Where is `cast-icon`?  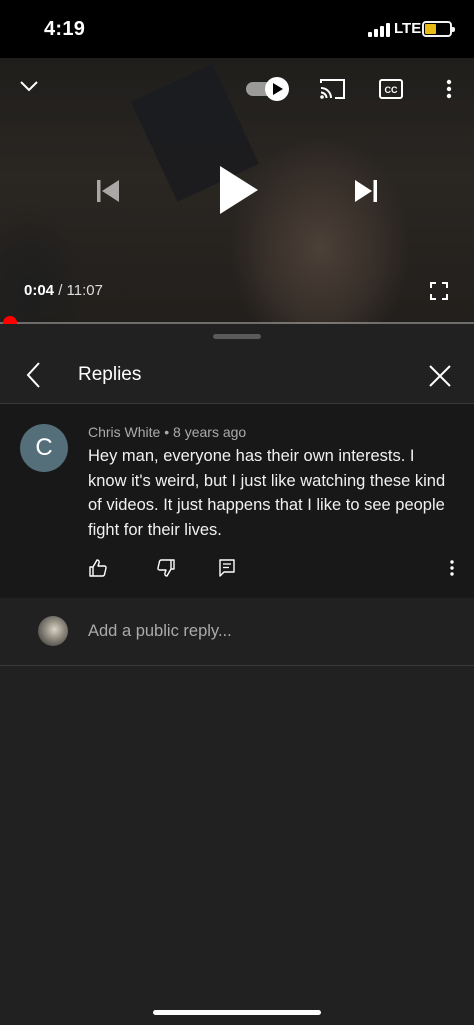 cast-icon is located at coordinates (333, 89).